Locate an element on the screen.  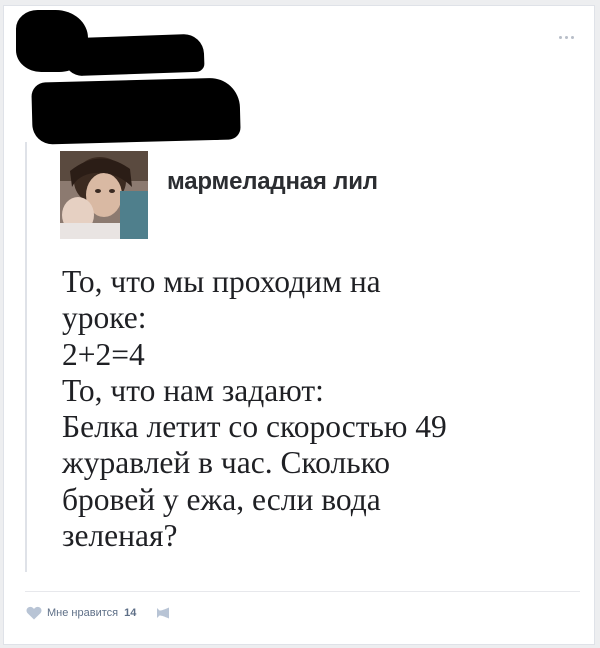
like-label: Мне нравится is located at coordinates (83, 613).